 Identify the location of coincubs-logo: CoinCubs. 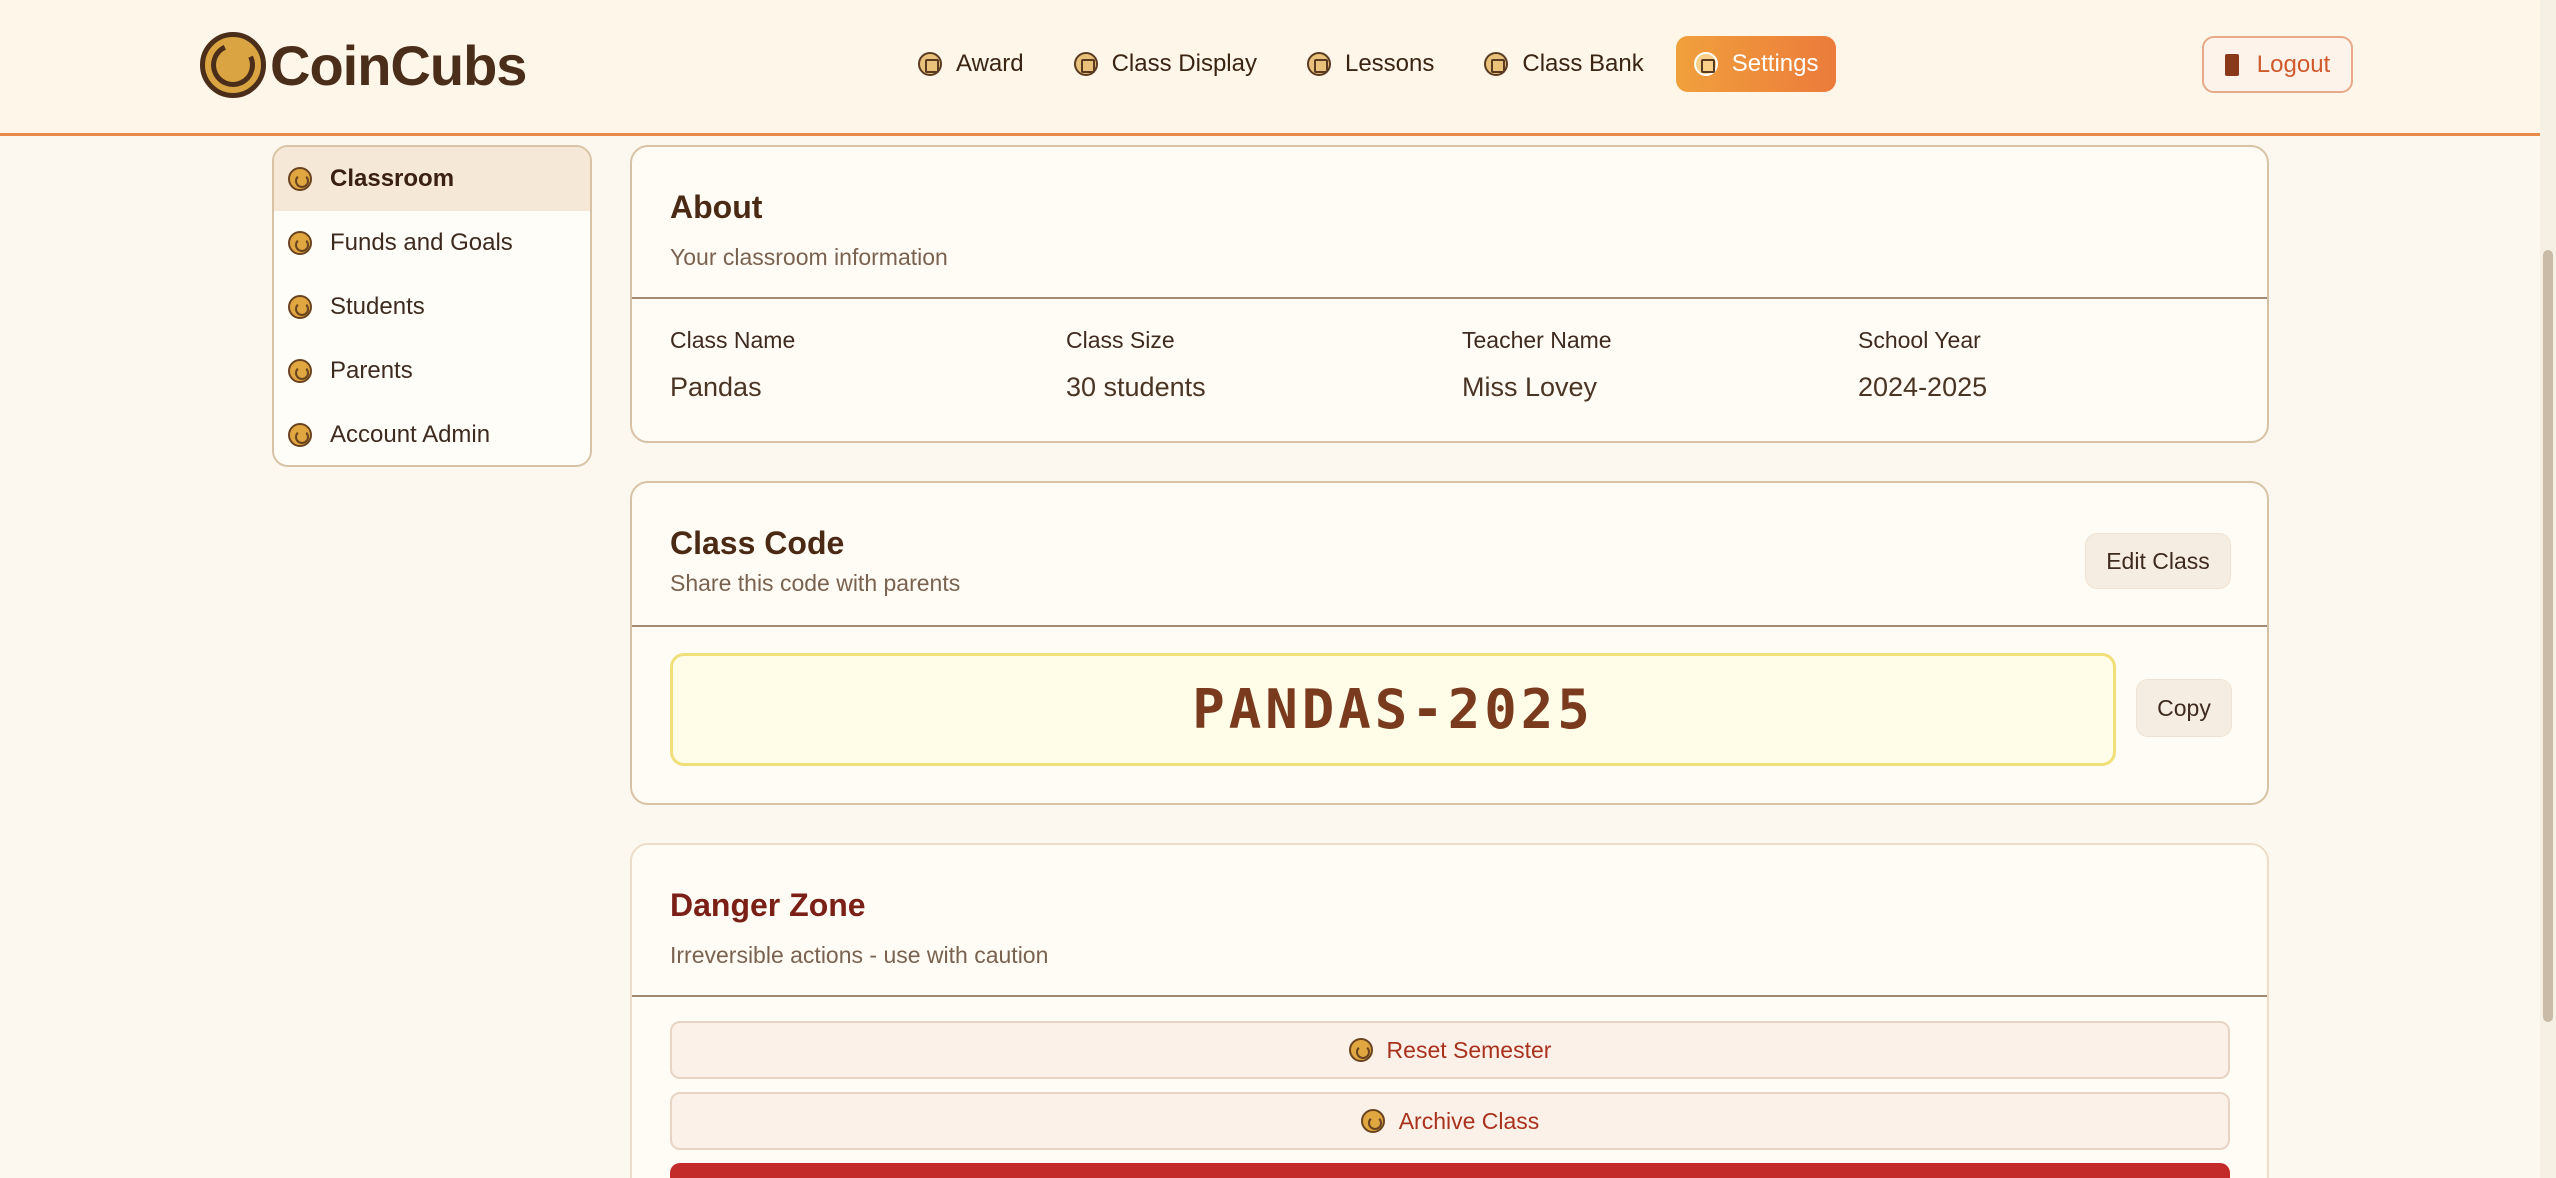
(363, 65).